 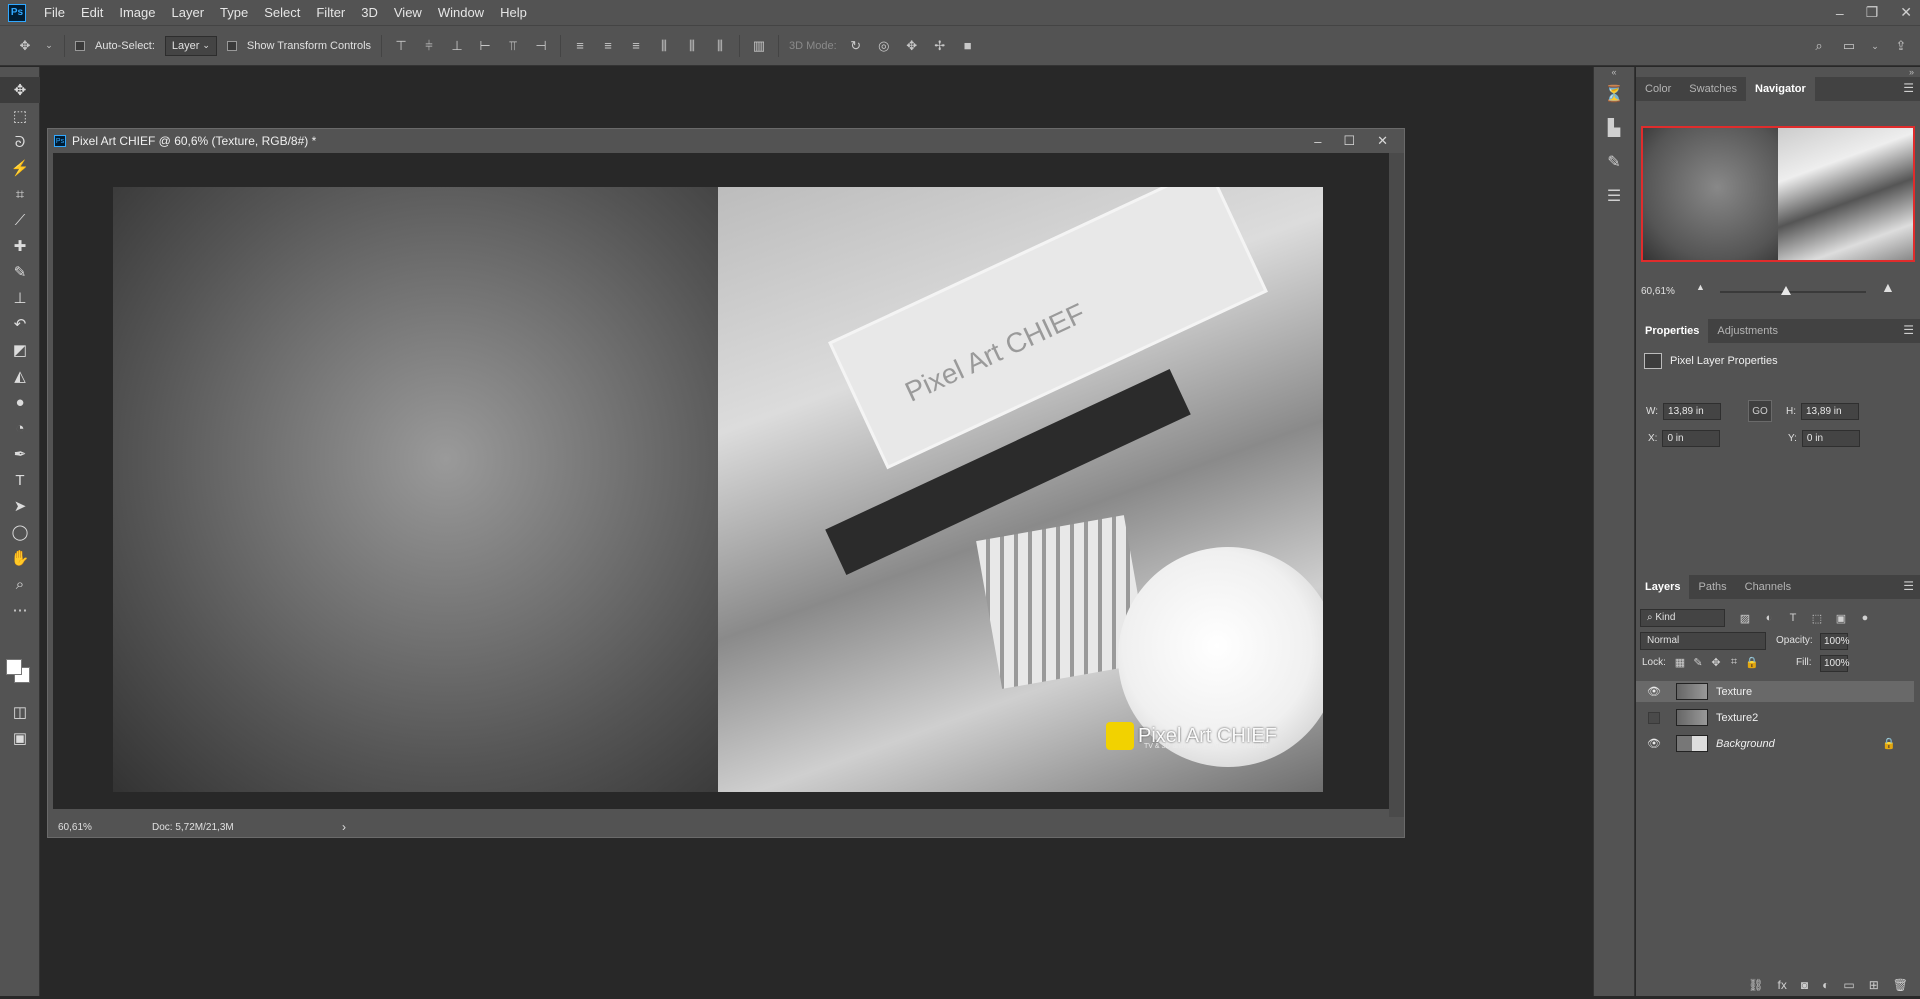 I want to click on menu-filter: Filter, so click(x=330, y=12).